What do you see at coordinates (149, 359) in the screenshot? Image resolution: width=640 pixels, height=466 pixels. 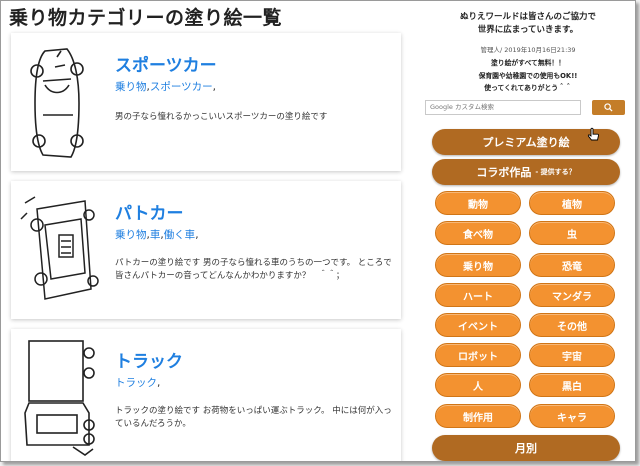 I see `card-title: トラック` at bounding box center [149, 359].